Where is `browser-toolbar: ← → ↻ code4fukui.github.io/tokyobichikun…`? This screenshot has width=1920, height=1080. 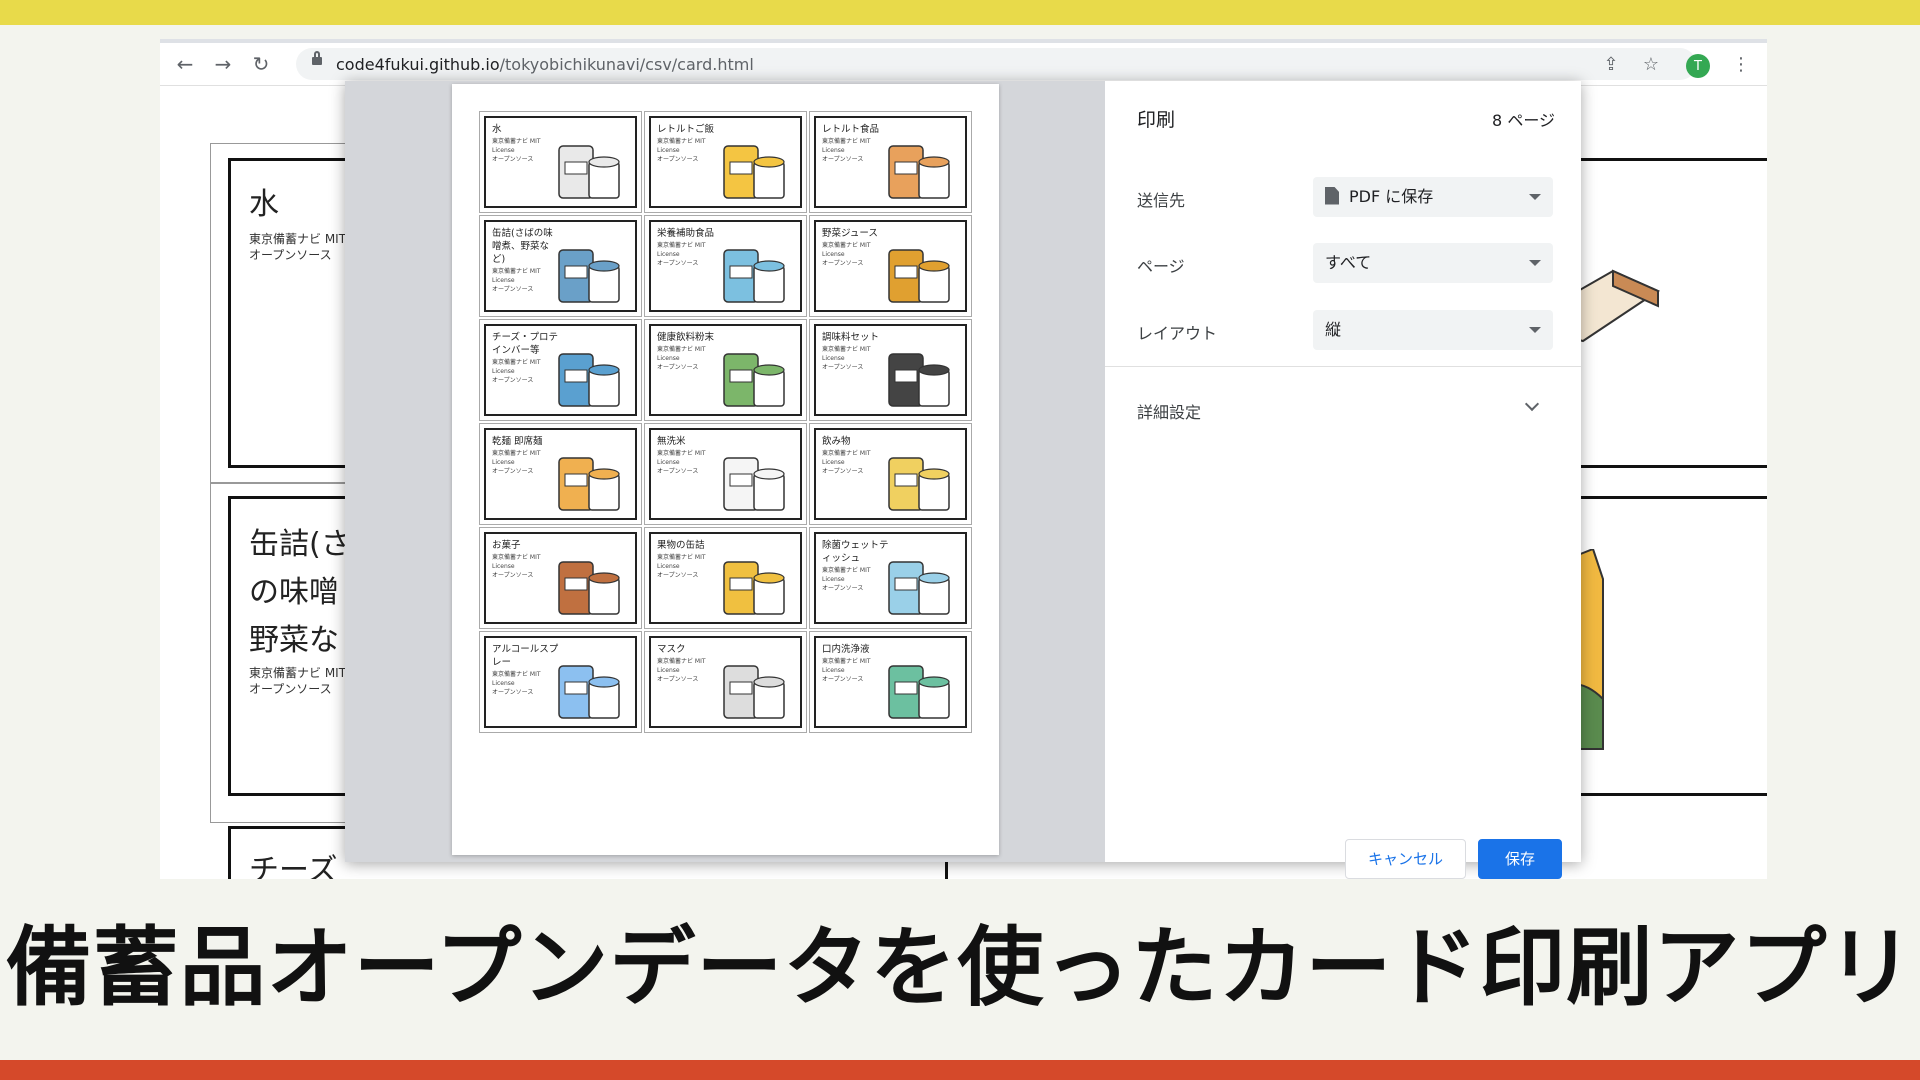 browser-toolbar: ← → ↻ code4fukui.github.io/tokyobichikun… is located at coordinates (963, 64).